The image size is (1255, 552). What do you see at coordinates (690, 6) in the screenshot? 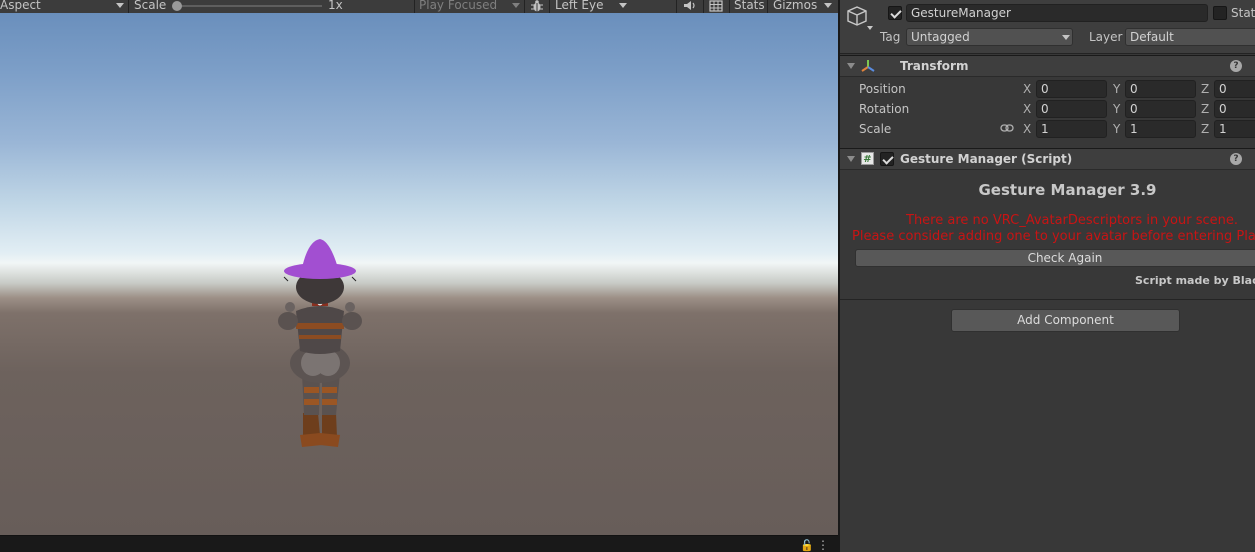
I see `audio-icon` at bounding box center [690, 6].